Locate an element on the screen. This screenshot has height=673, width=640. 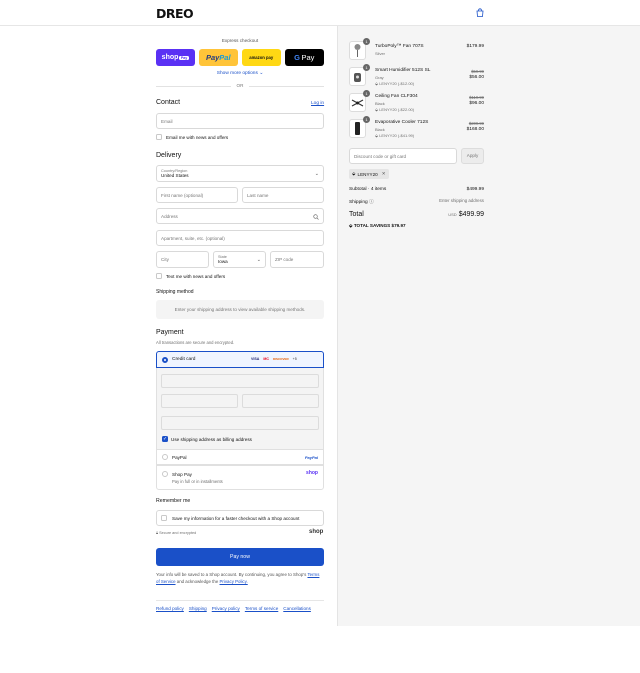
country-select: Country/Region United States ⌄ is located at coordinates (240, 173).